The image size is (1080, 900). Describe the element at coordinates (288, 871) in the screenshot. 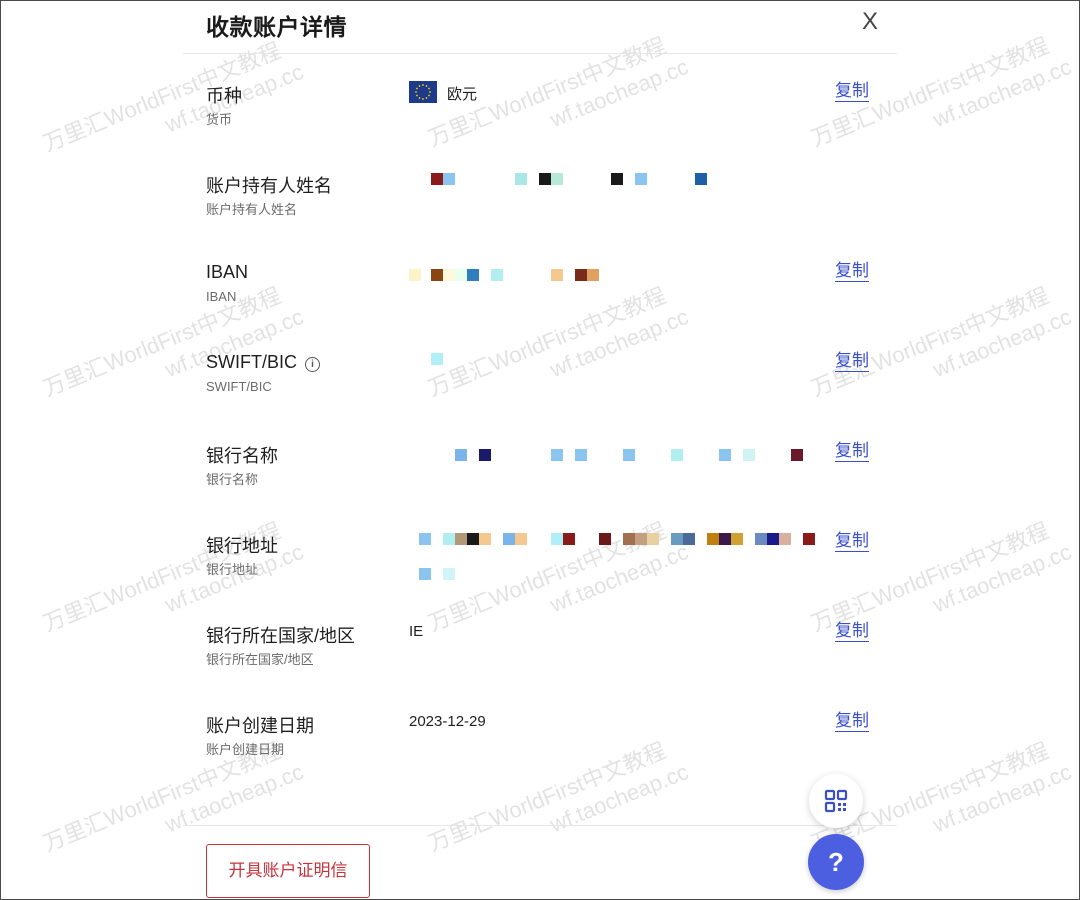

I see `issue-certificate-button: 开具账户证明信` at that location.